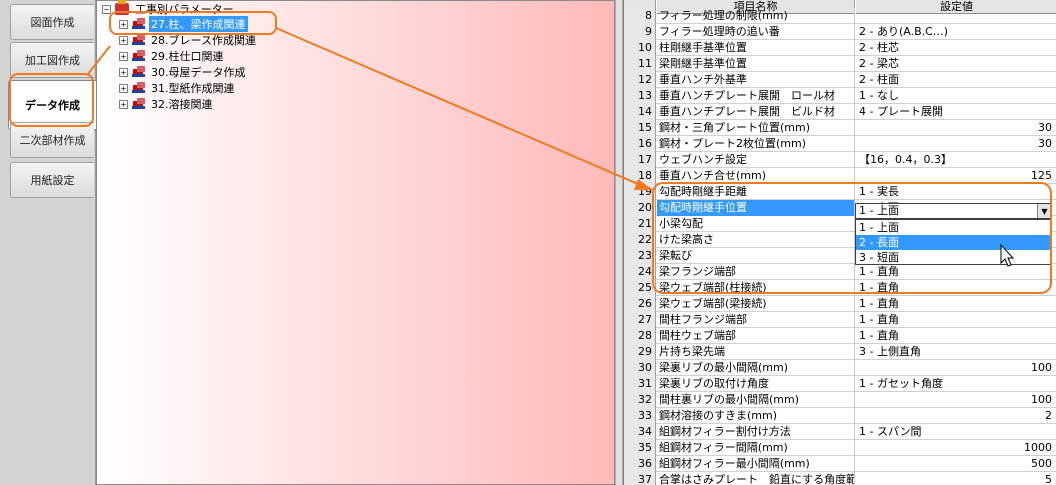 This screenshot has width=1056, height=485. What do you see at coordinates (955, 16) in the screenshot?
I see `row-setting-value` at bounding box center [955, 16].